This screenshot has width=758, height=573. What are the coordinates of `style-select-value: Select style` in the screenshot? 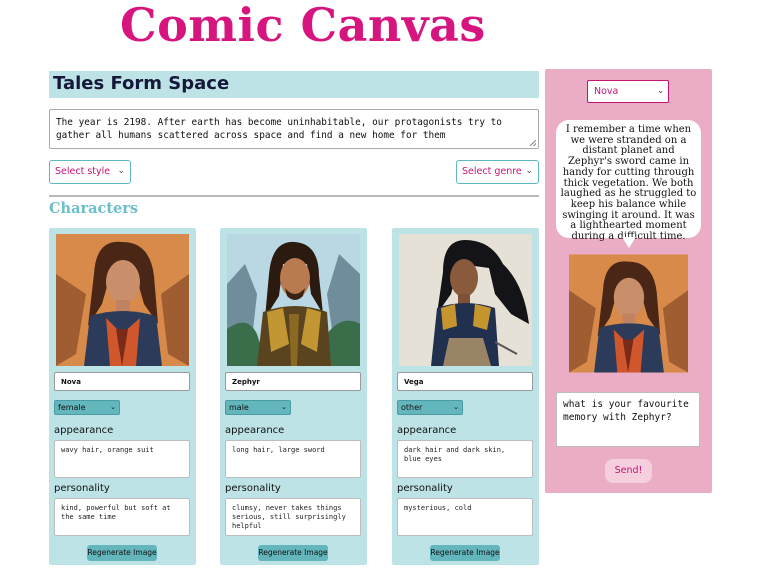 It's located at (83, 171).